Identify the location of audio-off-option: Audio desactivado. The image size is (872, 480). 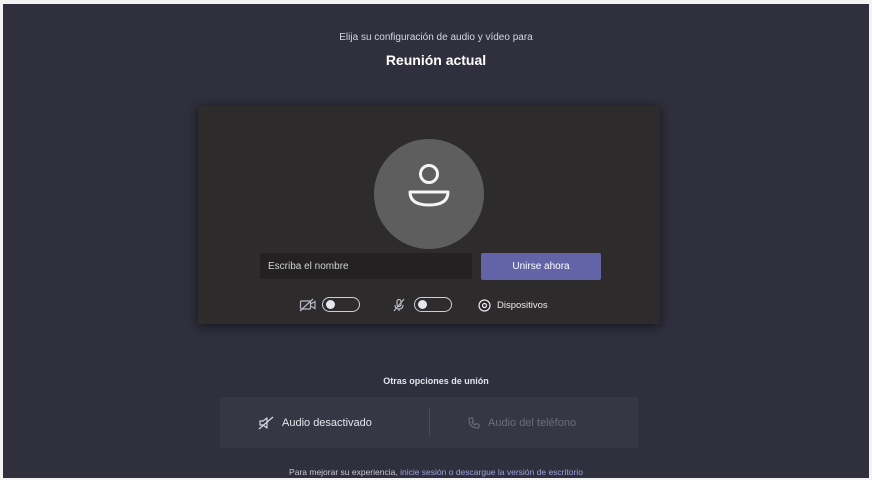
(315, 422).